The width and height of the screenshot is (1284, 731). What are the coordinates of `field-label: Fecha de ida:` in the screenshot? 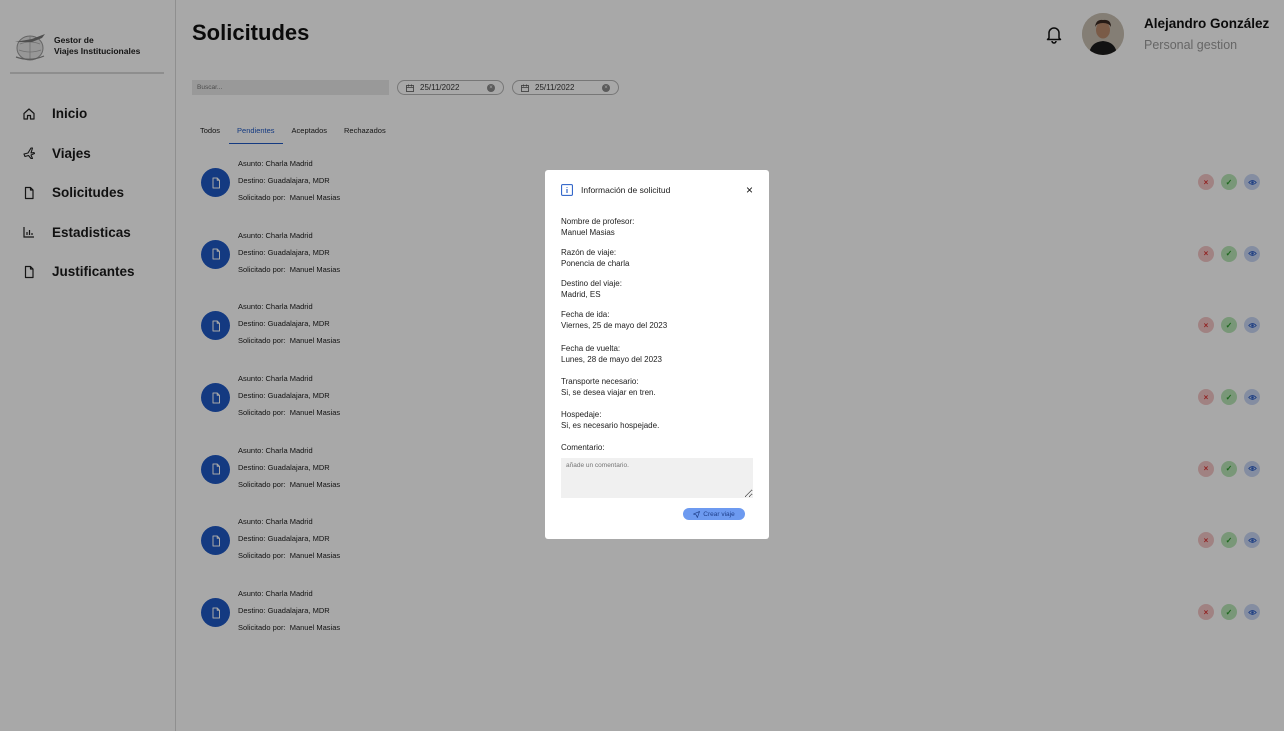 It's located at (585, 314).